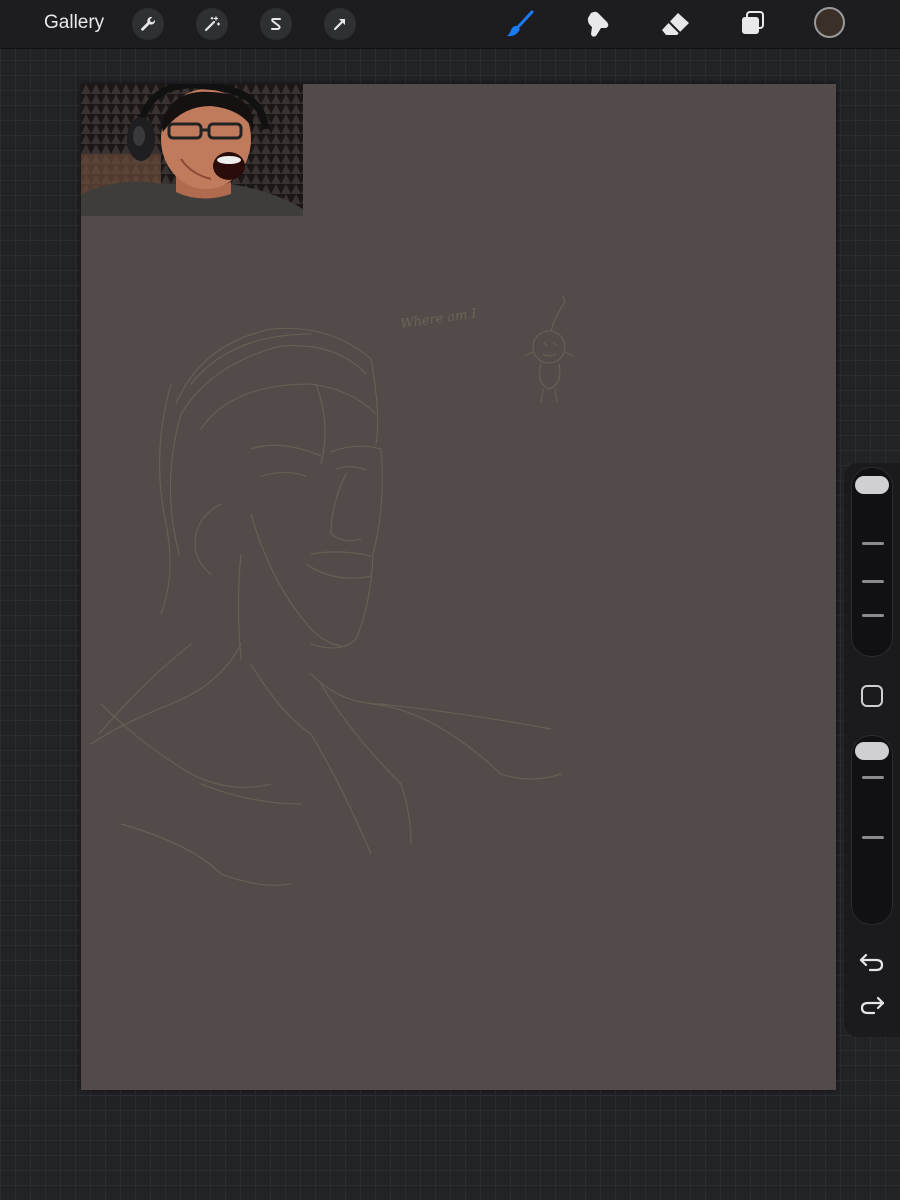 The height and width of the screenshot is (1200, 900). I want to click on reference-photo-icon, so click(192, 150).